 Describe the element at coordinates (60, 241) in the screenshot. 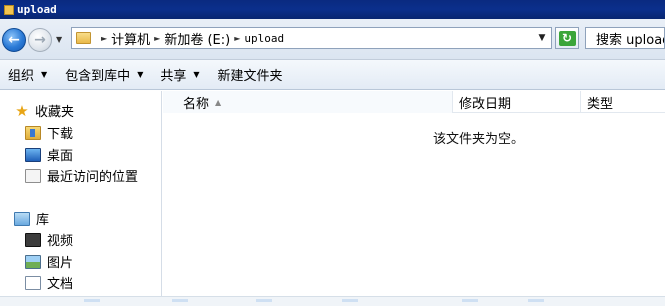

I see `sidebar-label: 视频` at that location.